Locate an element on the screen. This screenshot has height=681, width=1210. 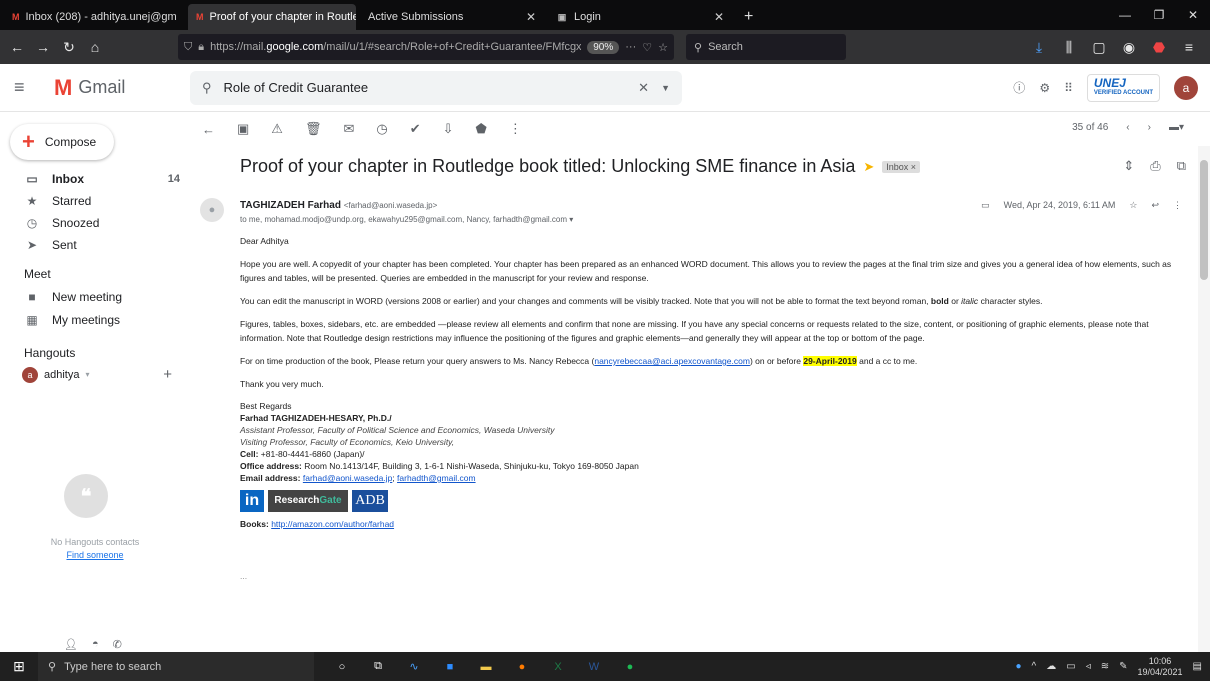
print-icon: ⎙ is located at coordinates (1155, 166).